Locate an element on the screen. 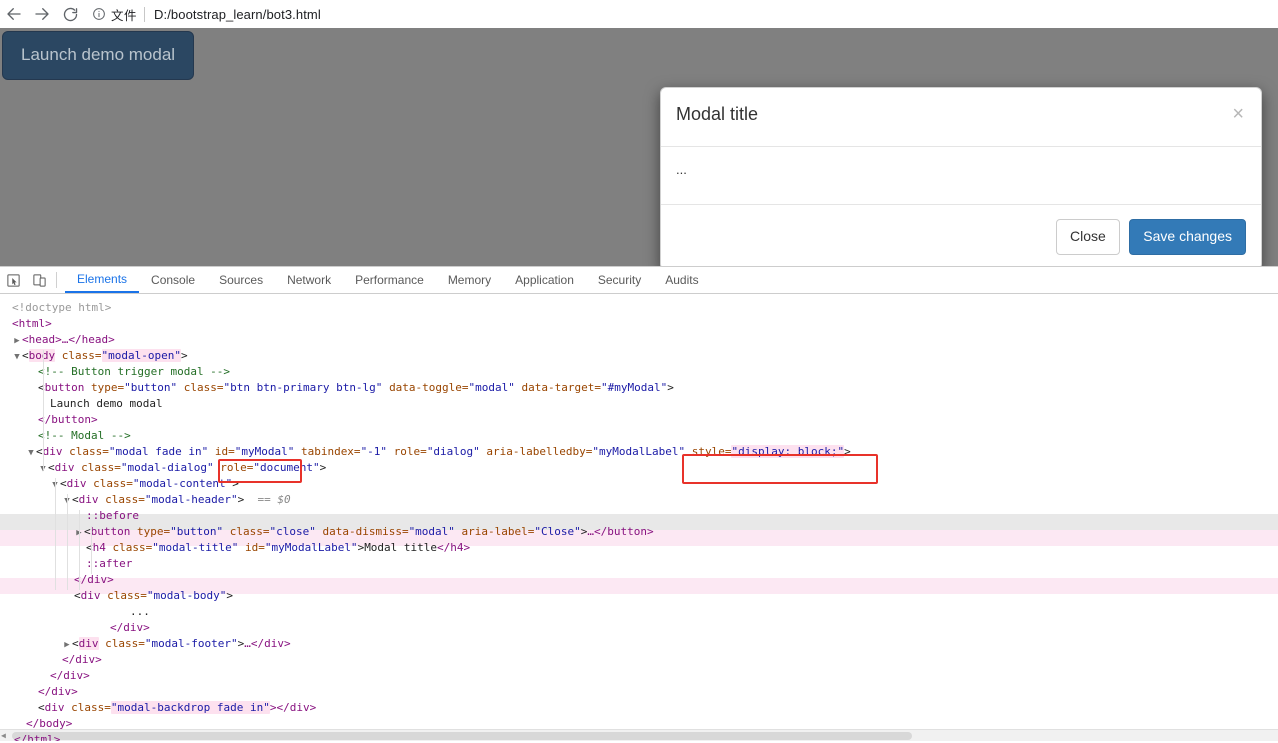 Image resolution: width=1278 pixels, height=743 pixels. reload-icon is located at coordinates (70, 14).